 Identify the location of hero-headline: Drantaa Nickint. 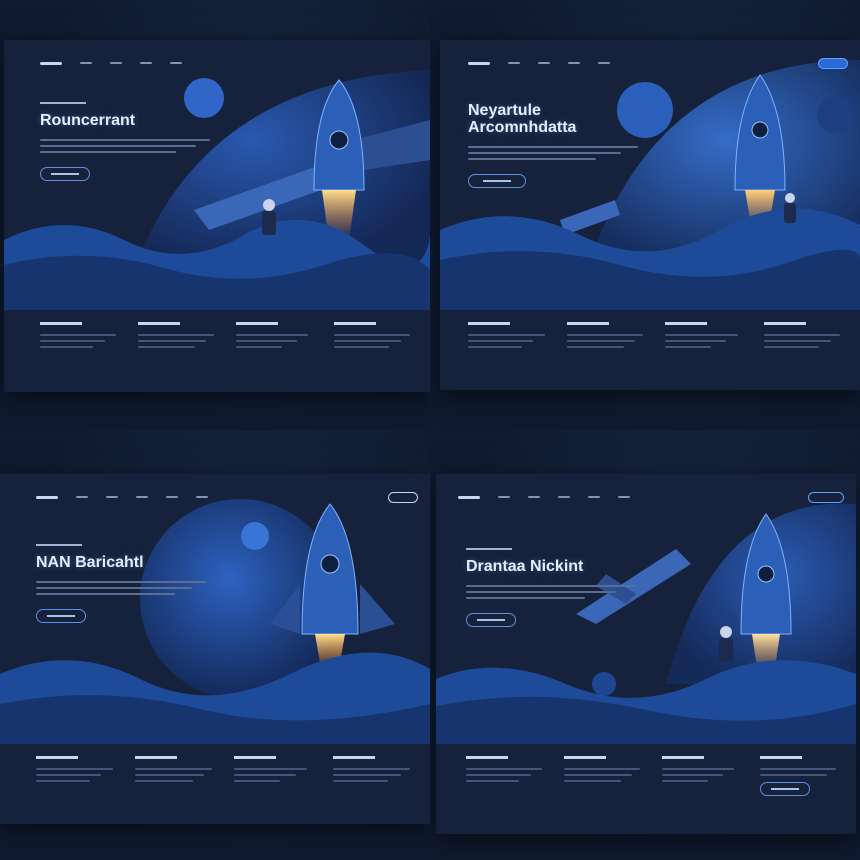
(525, 566).